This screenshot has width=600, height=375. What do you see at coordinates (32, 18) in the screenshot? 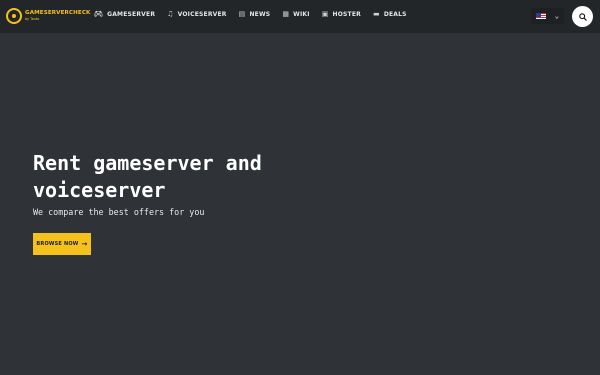
I see `logo-tagline: by Tauto` at bounding box center [32, 18].